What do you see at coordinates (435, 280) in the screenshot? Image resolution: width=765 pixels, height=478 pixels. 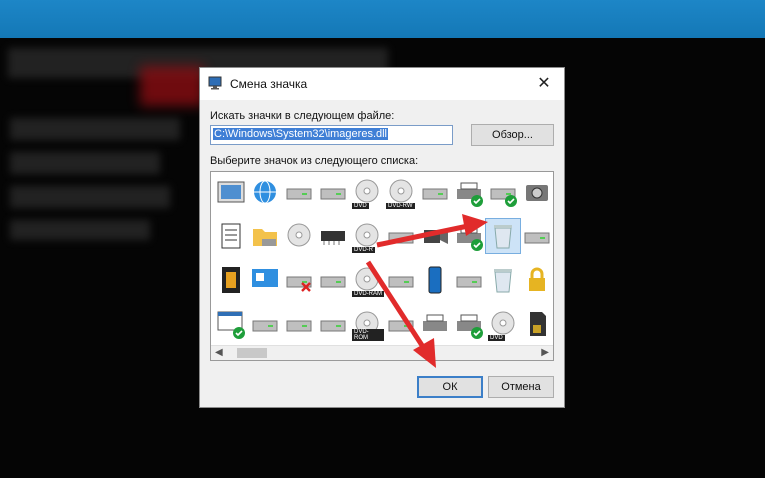 I see `phone-icon` at bounding box center [435, 280].